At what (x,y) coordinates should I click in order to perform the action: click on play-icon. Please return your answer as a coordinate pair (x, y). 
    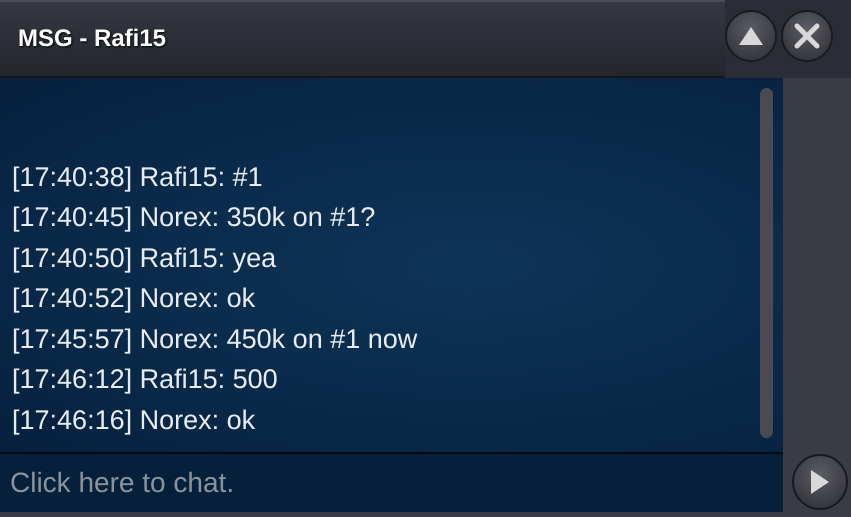
    Looking at the image, I should click on (820, 482).